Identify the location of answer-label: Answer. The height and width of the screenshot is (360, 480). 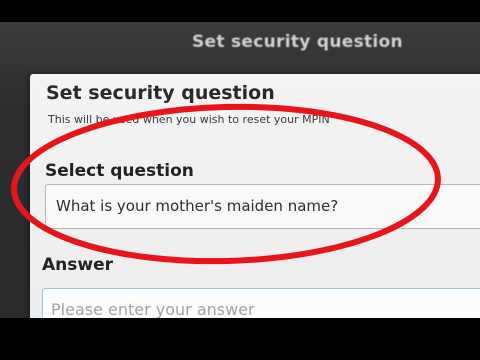
(77, 265).